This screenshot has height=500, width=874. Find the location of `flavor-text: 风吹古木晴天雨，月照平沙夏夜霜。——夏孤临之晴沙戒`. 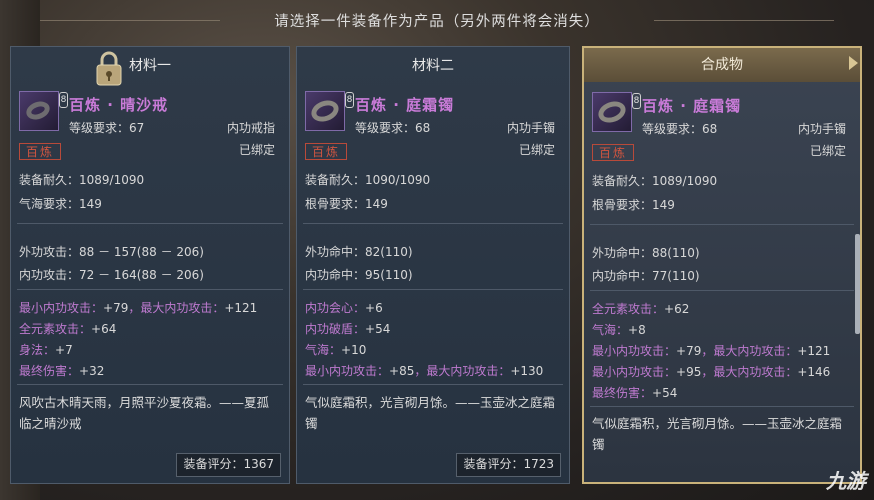

flavor-text: 风吹古木晴天雨，月照平沙夏夜霜。——夏孤临之晴沙戒 is located at coordinates (144, 413).